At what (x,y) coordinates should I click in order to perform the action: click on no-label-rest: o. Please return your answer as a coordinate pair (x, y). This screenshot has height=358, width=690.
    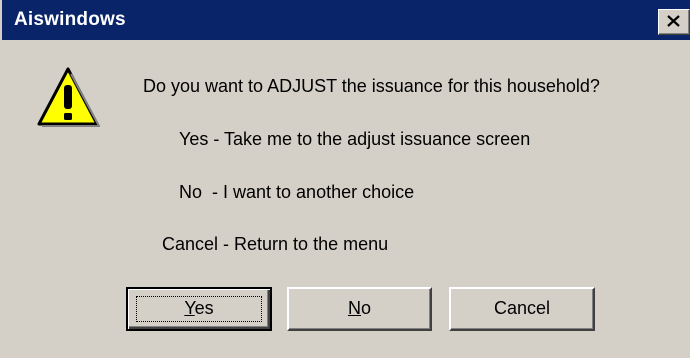
    Looking at the image, I should click on (365, 308).